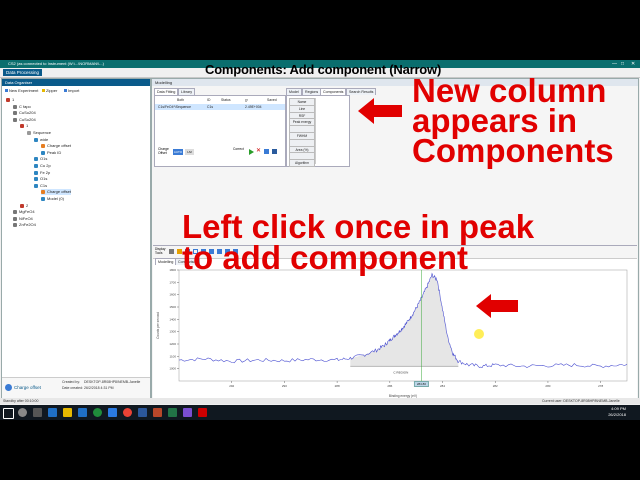  Describe the element at coordinates (274, 151) in the screenshot. I see `save-icon` at that location.